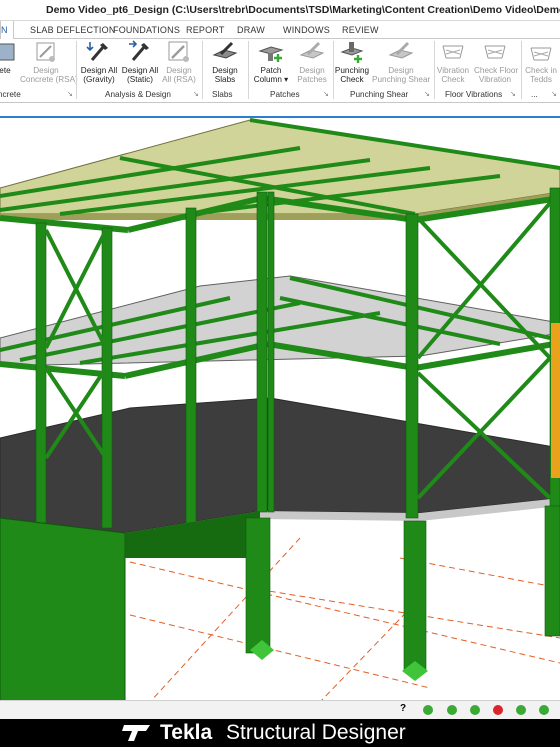  I want to click on punching-check-button: Punching Check, so click(352, 61).